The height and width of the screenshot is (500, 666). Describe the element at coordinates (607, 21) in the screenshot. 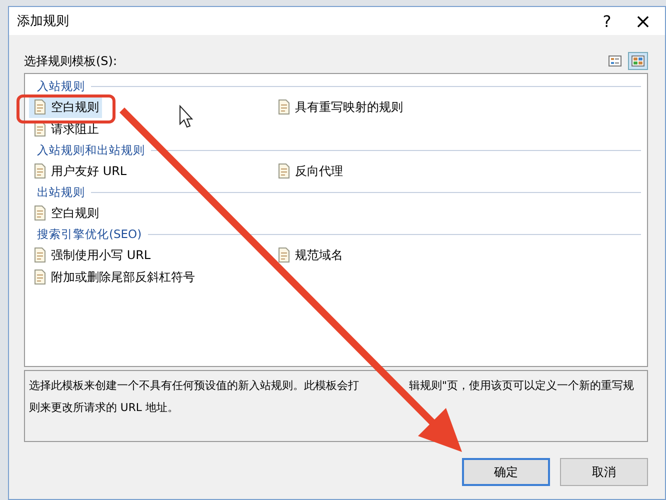

I see `help-button: ?` at that location.